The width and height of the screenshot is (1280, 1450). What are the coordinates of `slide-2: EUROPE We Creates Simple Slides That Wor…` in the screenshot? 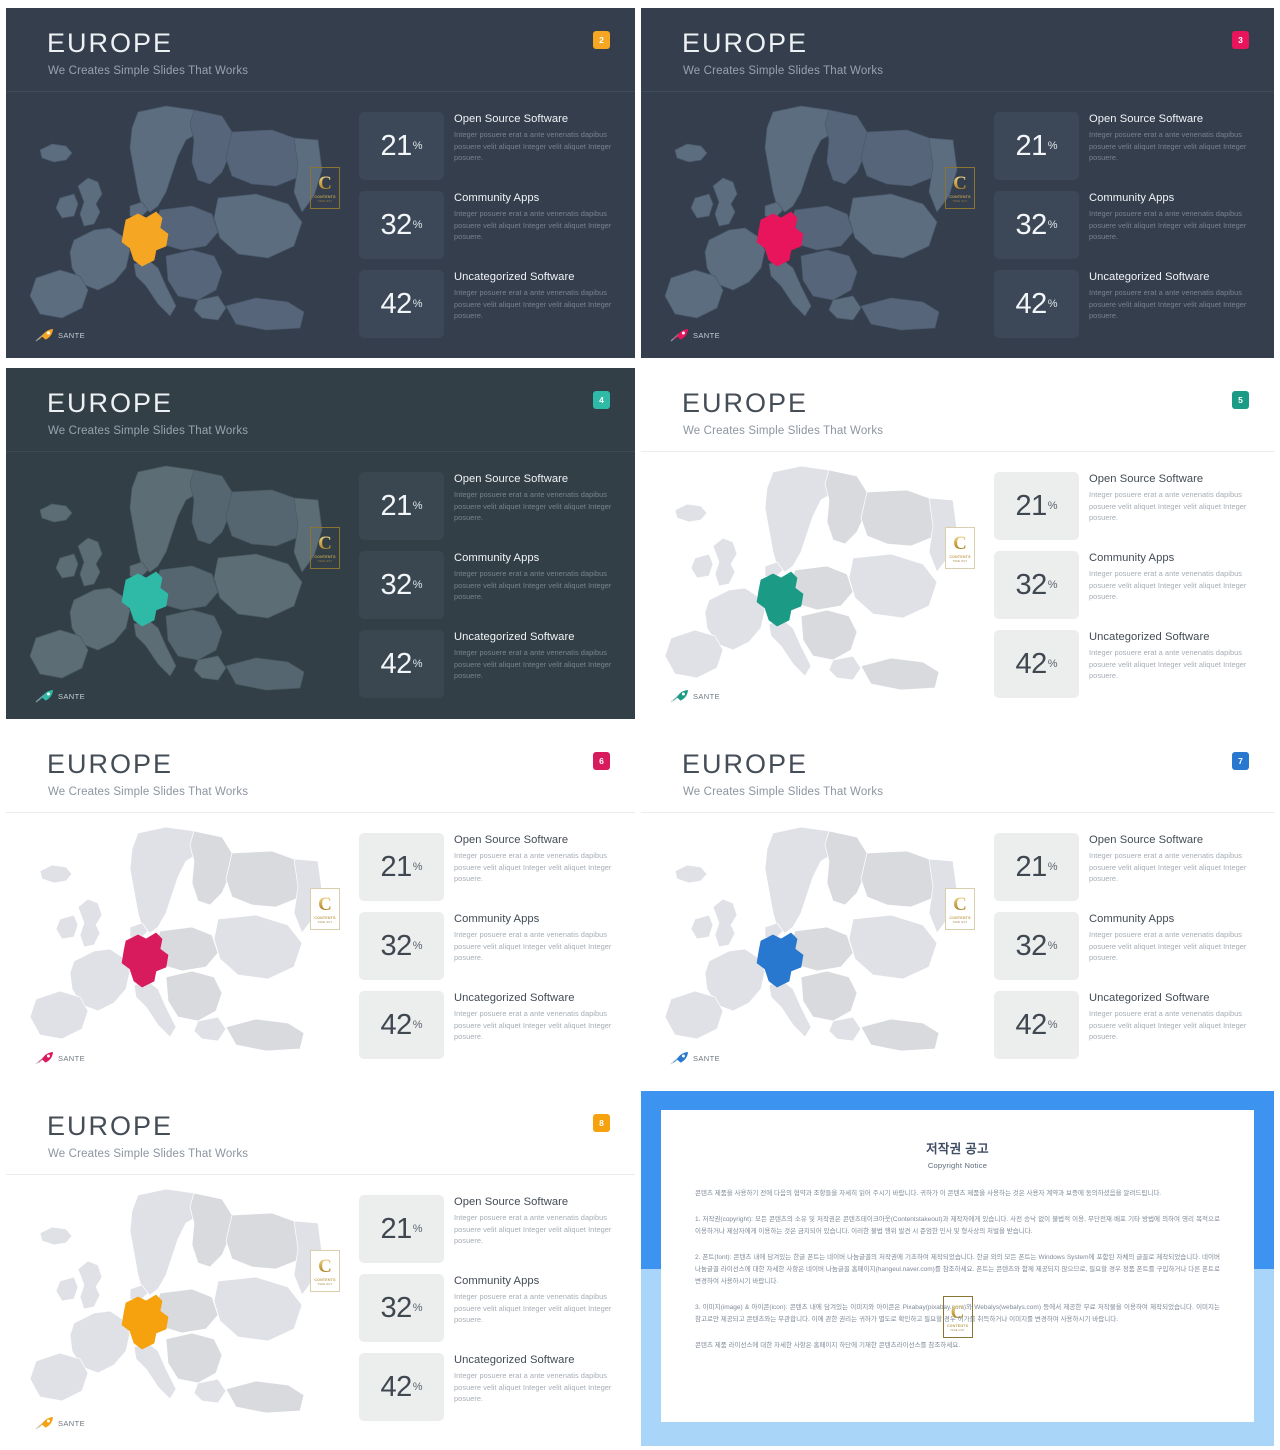 It's located at (318, 181).